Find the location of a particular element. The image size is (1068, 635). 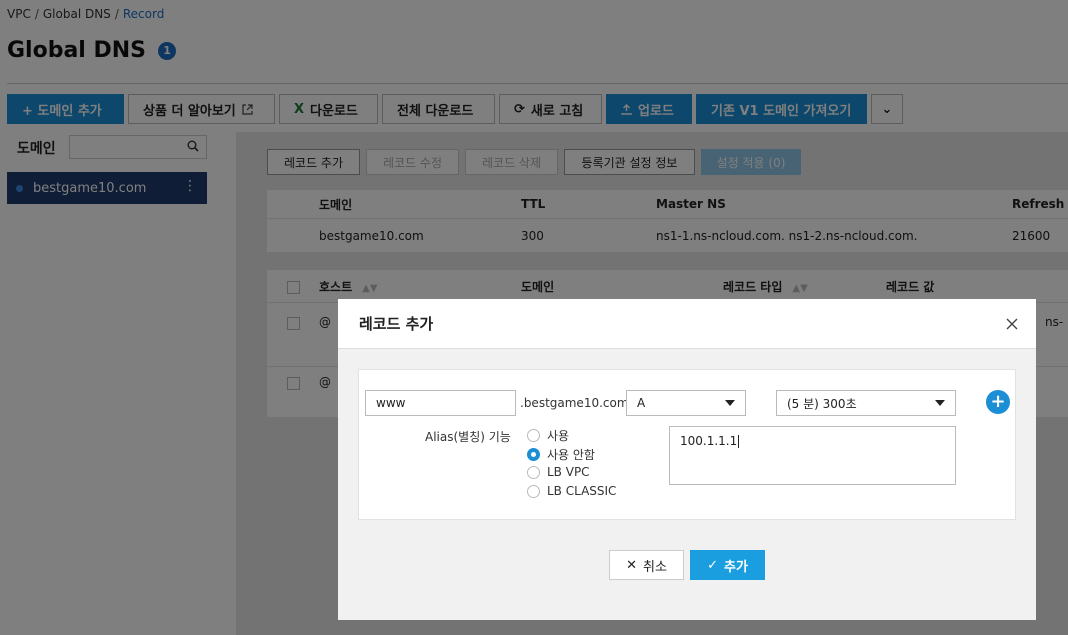

add-row-button: + is located at coordinates (998, 402).